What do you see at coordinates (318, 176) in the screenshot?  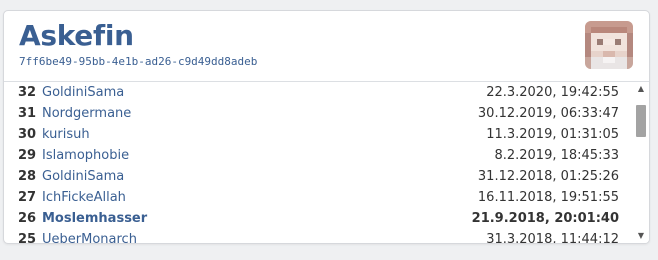 I see `history-row: 28 GoldiniSama 31.12.2018, 01:25:26` at bounding box center [318, 176].